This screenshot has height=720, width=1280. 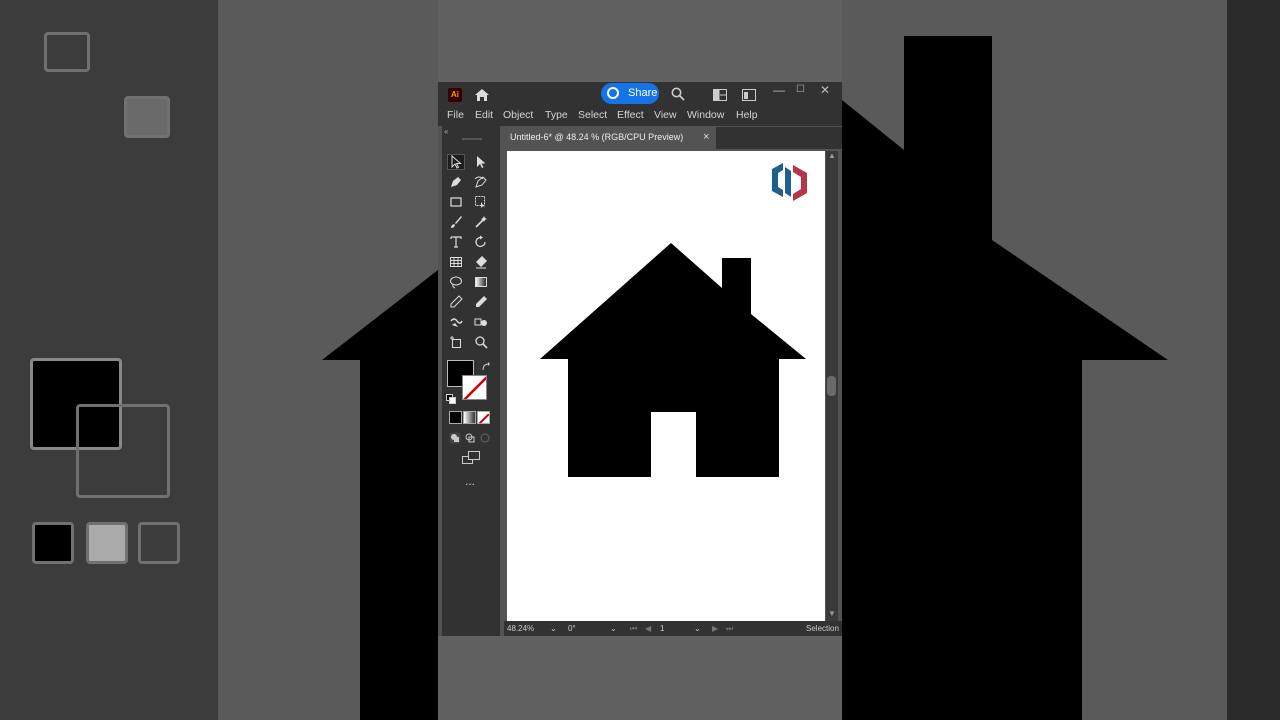 I want to click on eraser-icon, so click(x=481, y=262).